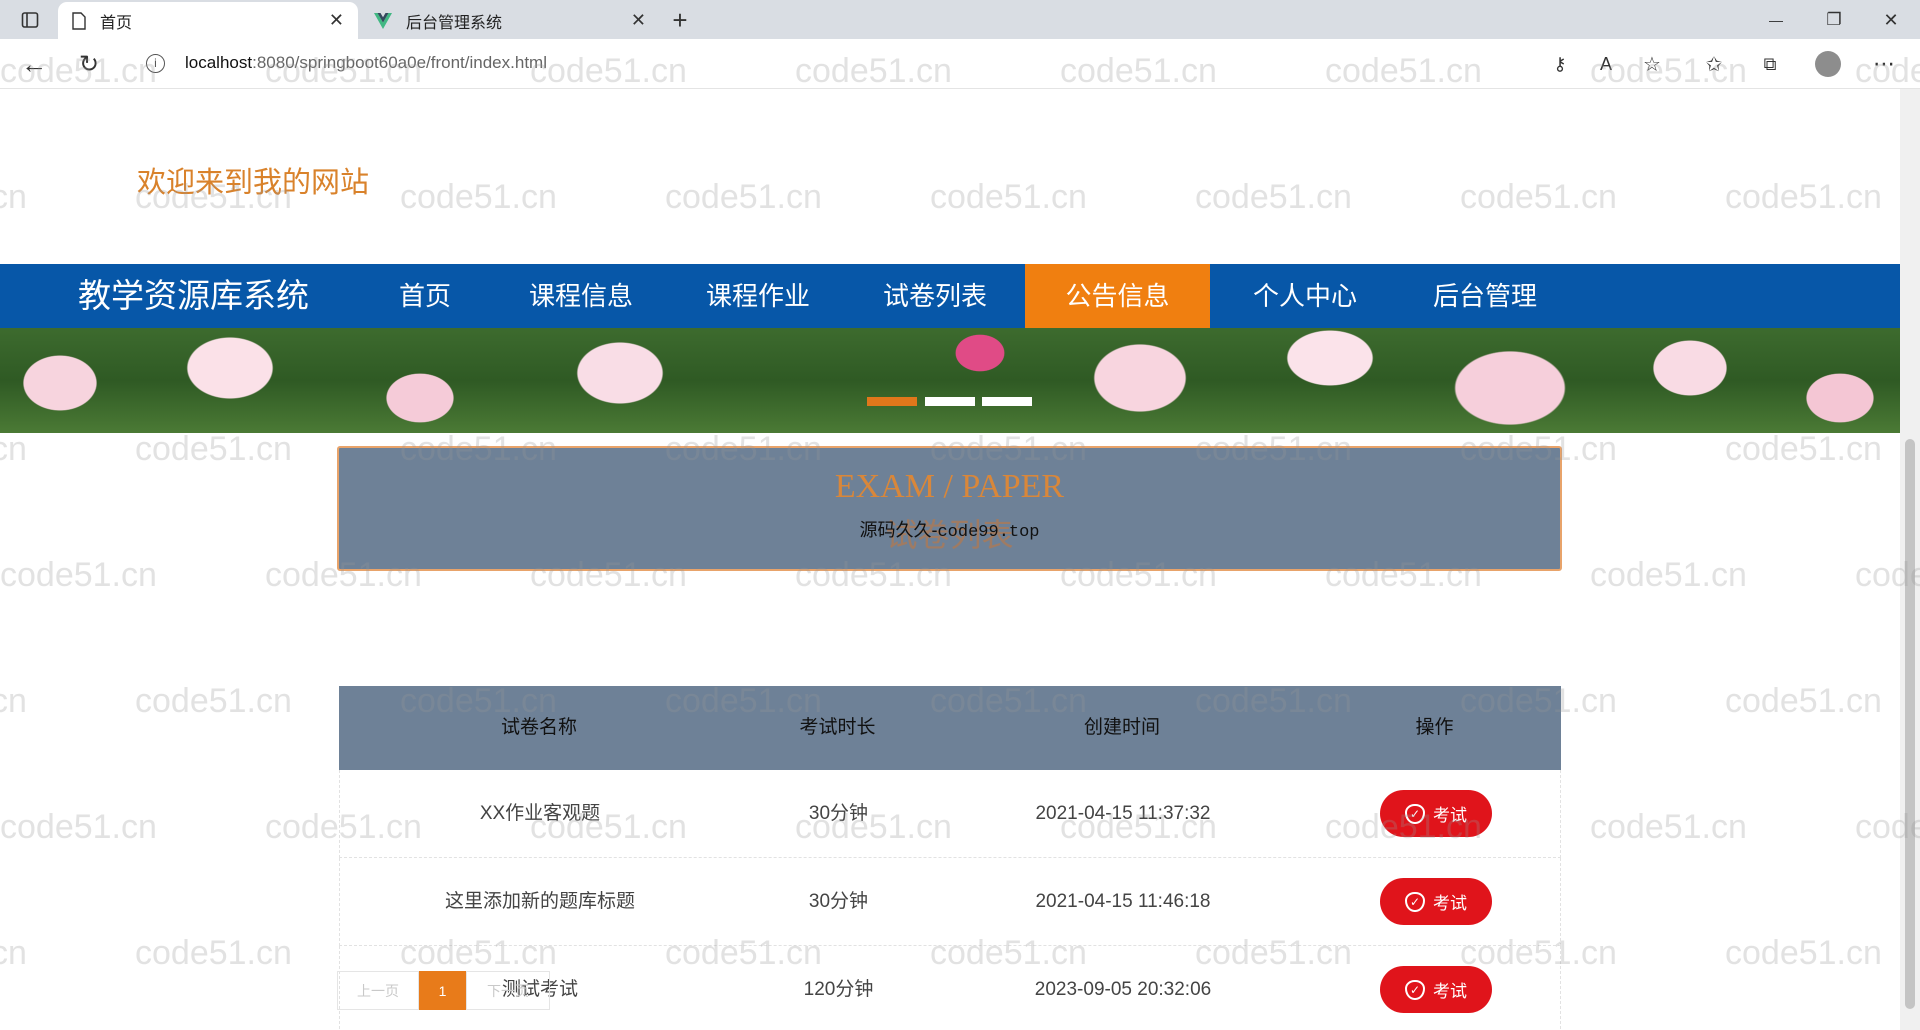  What do you see at coordinates (1884, 64) in the screenshot?
I see `more-menu-icon: ⋯` at bounding box center [1884, 64].